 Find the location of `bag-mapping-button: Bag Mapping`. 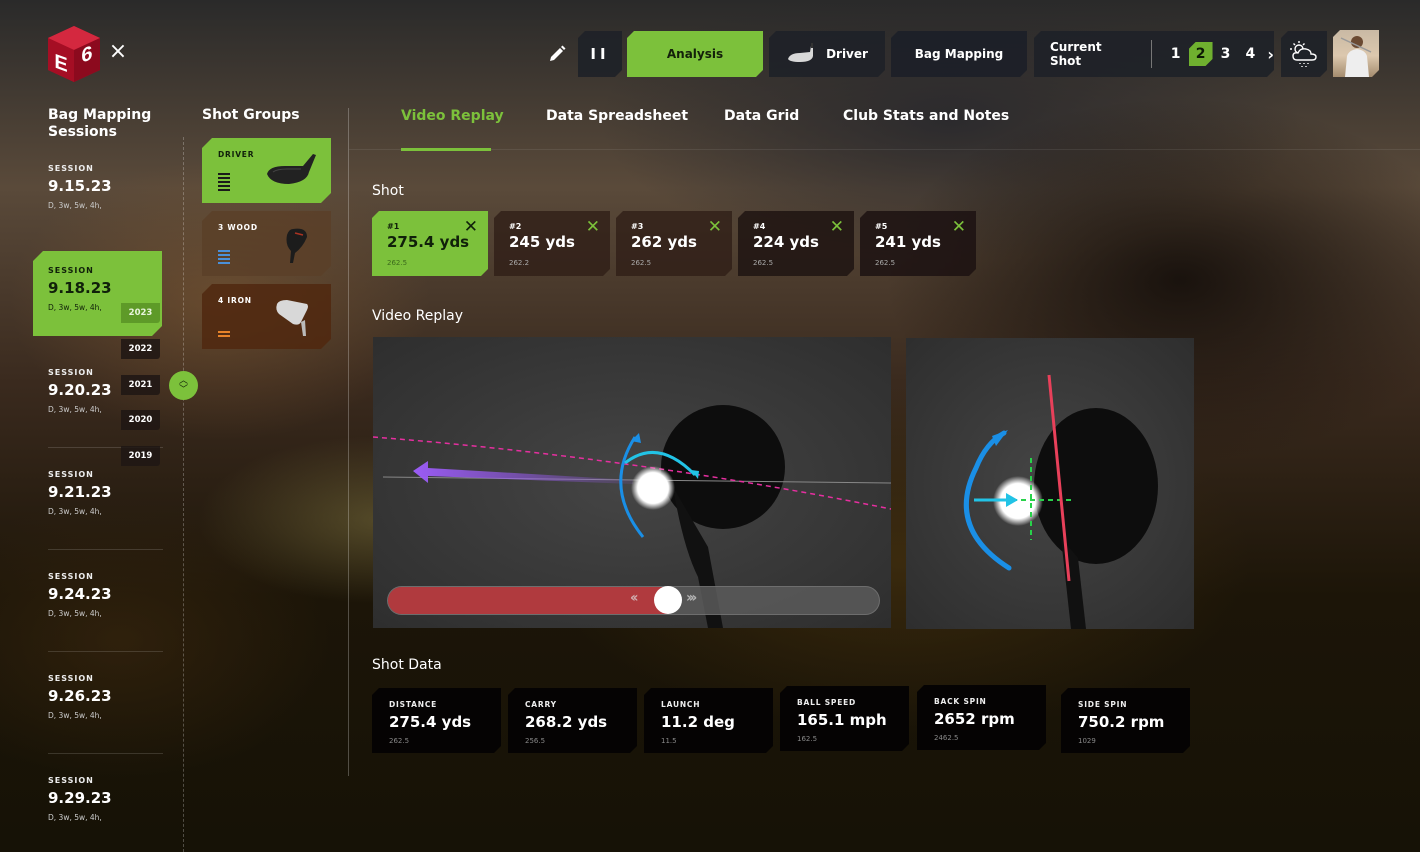

bag-mapping-button: Bag Mapping is located at coordinates (959, 54).